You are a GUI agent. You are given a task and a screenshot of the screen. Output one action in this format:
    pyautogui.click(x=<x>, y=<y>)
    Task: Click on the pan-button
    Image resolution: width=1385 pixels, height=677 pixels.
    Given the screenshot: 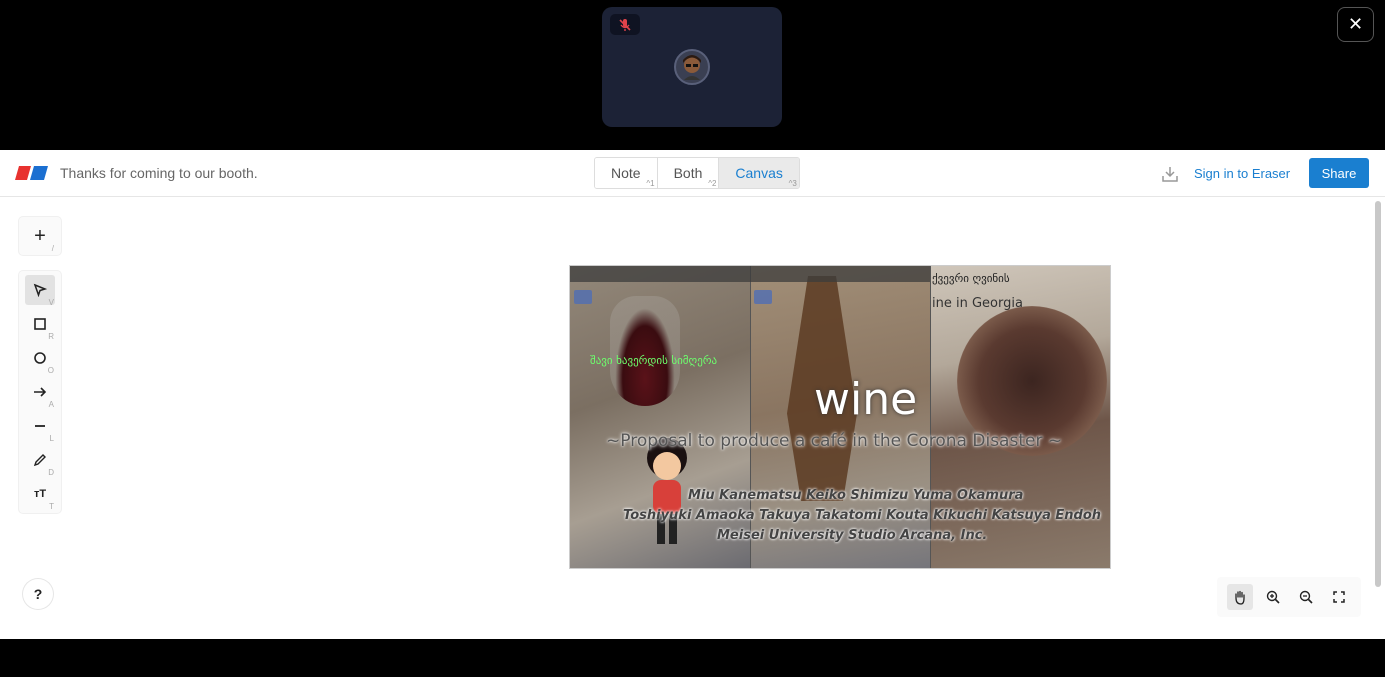 What is the action you would take?
    pyautogui.click(x=1239, y=597)
    